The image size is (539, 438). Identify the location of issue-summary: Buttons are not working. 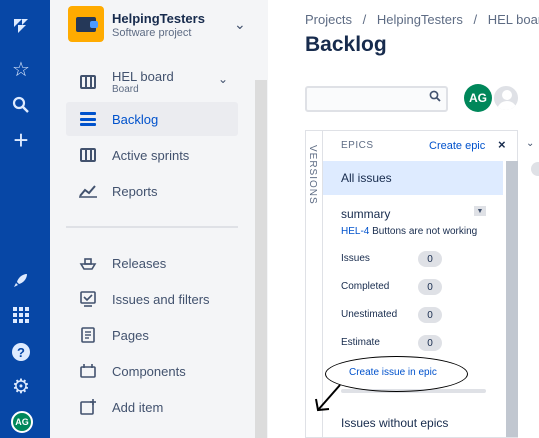
(425, 231).